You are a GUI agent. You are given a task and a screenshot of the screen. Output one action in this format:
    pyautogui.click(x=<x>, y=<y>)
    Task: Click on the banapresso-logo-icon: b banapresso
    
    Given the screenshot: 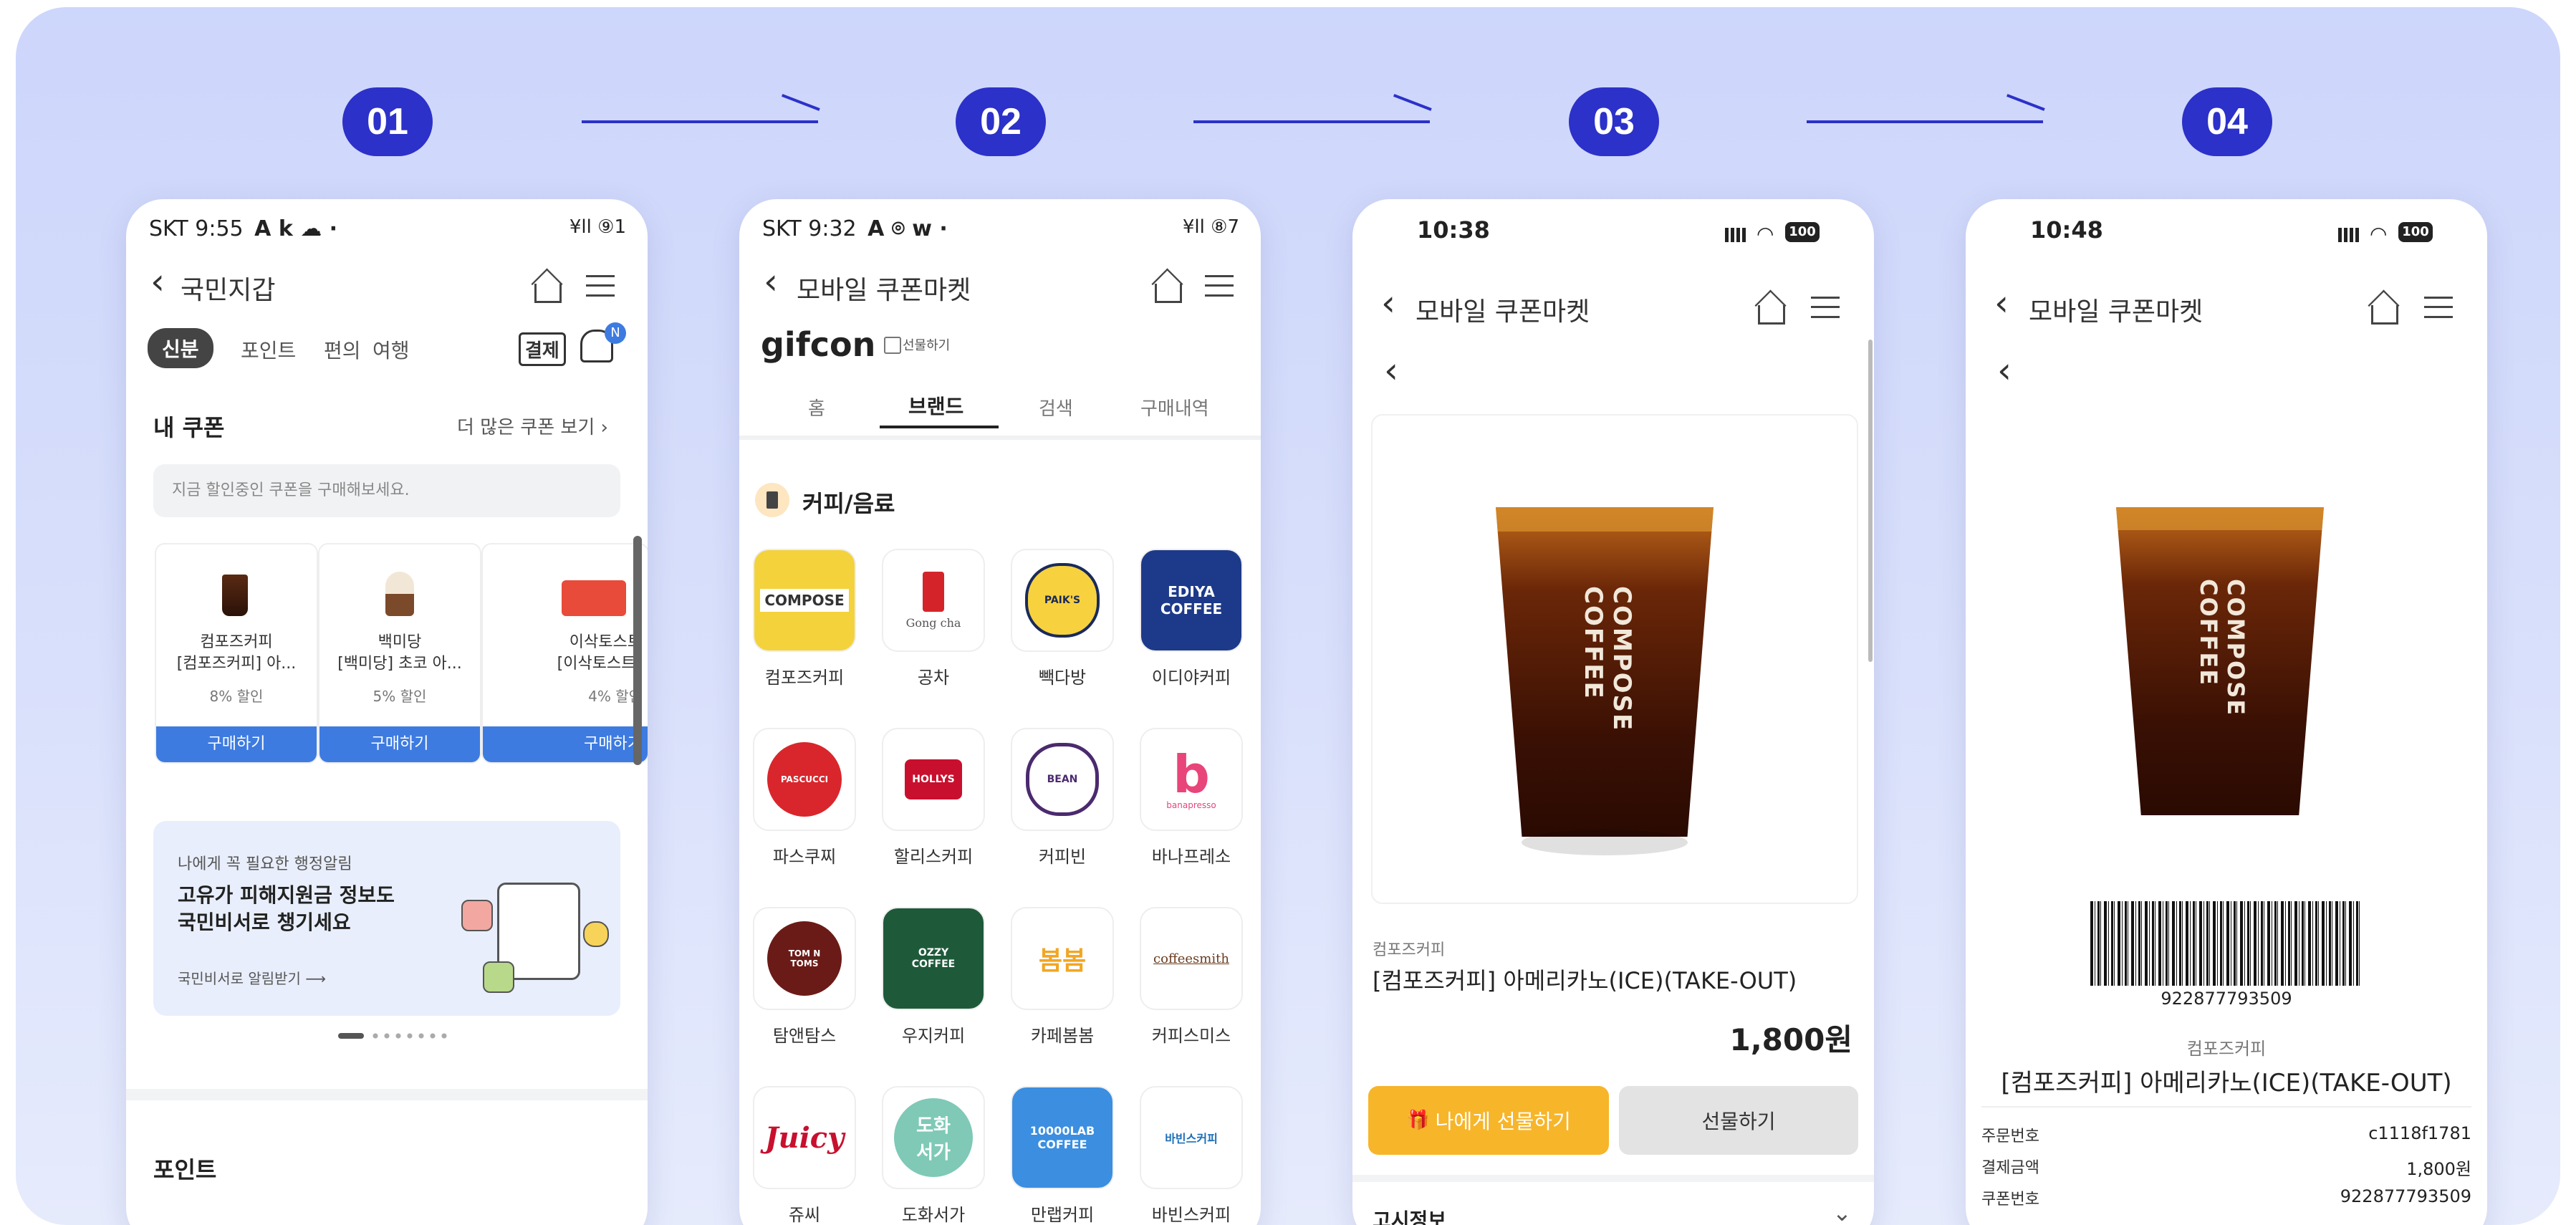 What is the action you would take?
    pyautogui.click(x=1191, y=780)
    